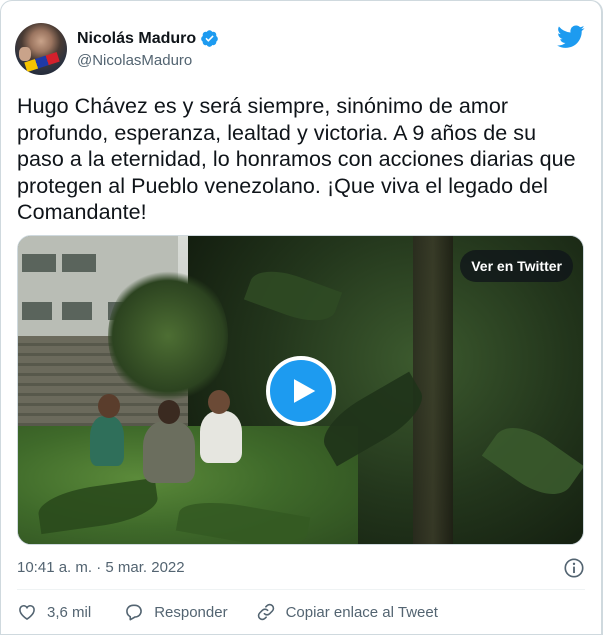  I want to click on info-icon, so click(574, 568).